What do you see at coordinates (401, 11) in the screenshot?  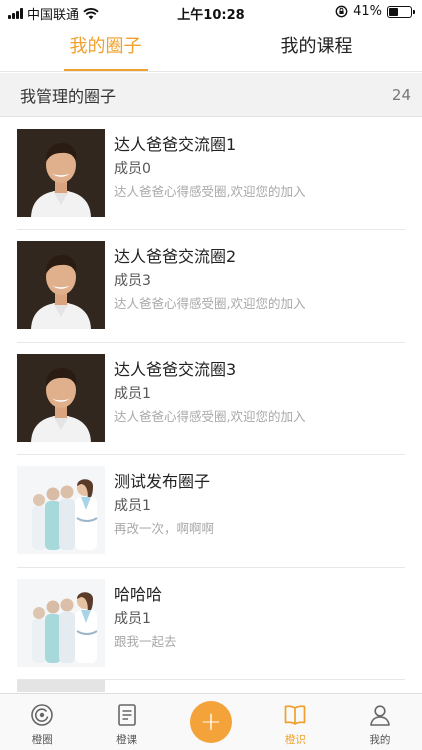 I see `battery-icon` at bounding box center [401, 11].